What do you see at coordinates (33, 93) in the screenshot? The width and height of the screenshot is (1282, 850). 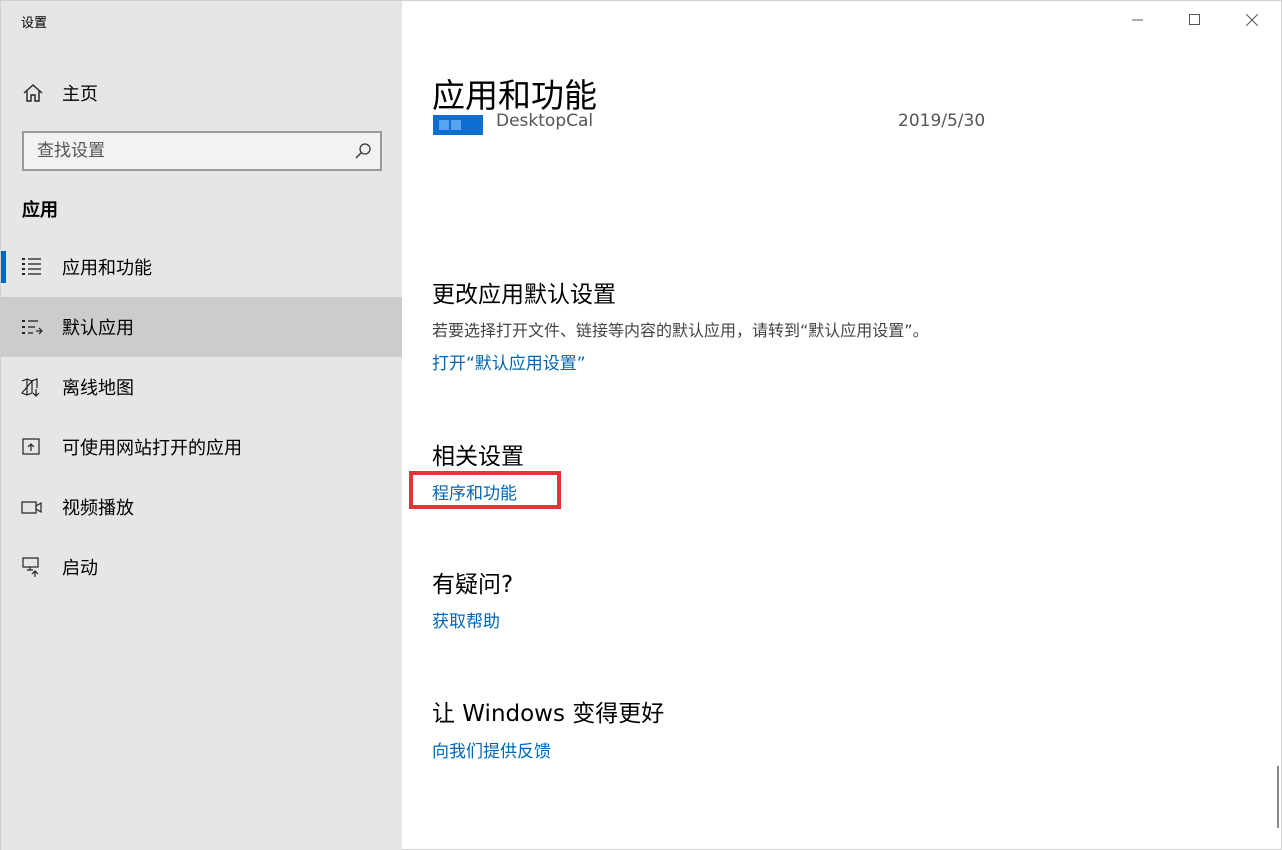 I see `home-icon` at bounding box center [33, 93].